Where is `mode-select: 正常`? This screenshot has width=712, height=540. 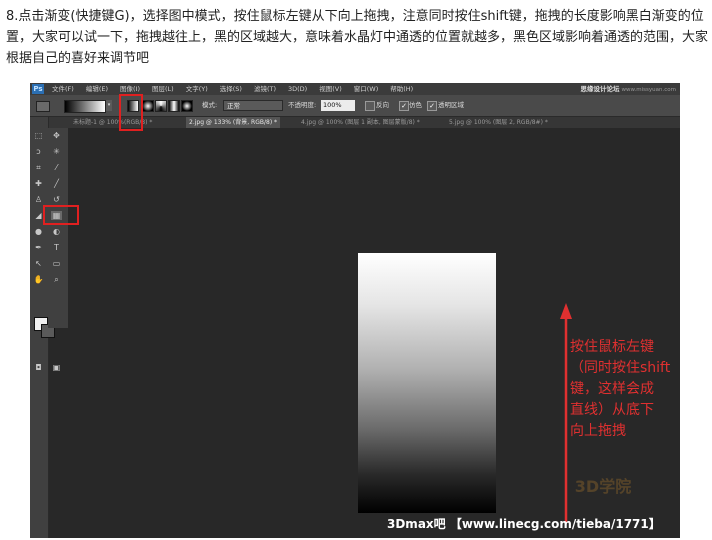
mode-select: 正常 is located at coordinates (253, 105).